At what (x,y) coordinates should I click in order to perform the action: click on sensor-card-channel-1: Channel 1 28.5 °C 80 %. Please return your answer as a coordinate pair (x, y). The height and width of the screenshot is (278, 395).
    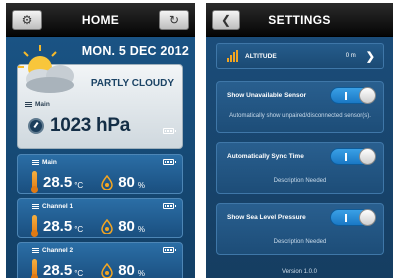
    Looking at the image, I should click on (100, 218).